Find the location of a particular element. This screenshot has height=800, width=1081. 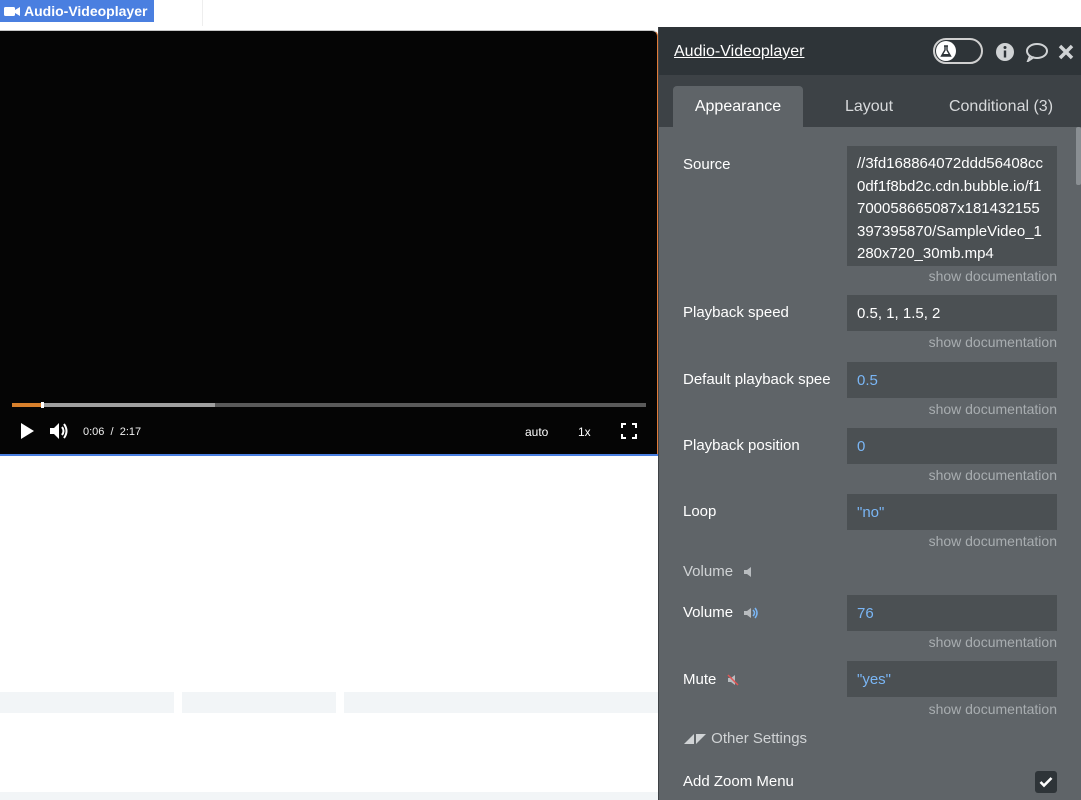

mute-input: "yes" is located at coordinates (952, 679).